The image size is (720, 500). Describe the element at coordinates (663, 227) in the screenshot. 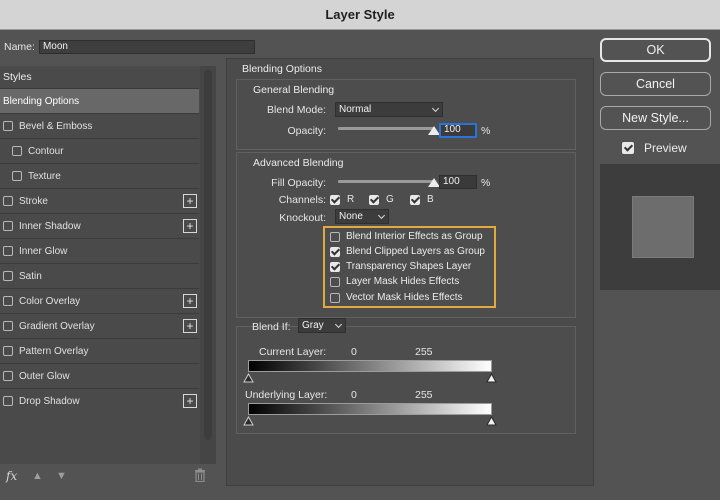

I see `preview-swatch` at that location.